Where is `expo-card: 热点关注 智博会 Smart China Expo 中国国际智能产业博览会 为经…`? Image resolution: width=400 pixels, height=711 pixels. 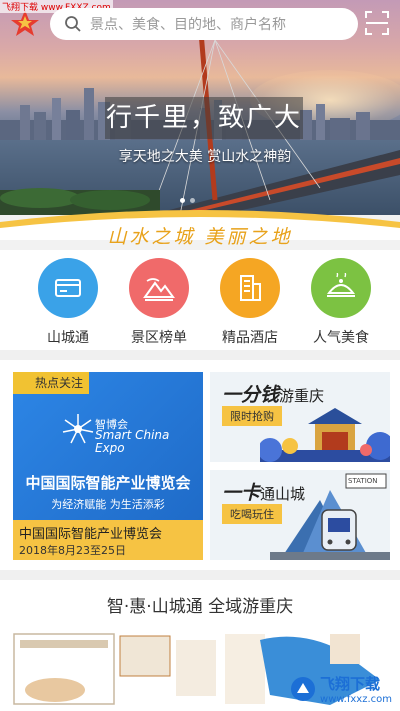
expo-card: 热点关注 智博会 Smart China Expo 中国国际智能产业博览会 为经… is located at coordinates (108, 466).